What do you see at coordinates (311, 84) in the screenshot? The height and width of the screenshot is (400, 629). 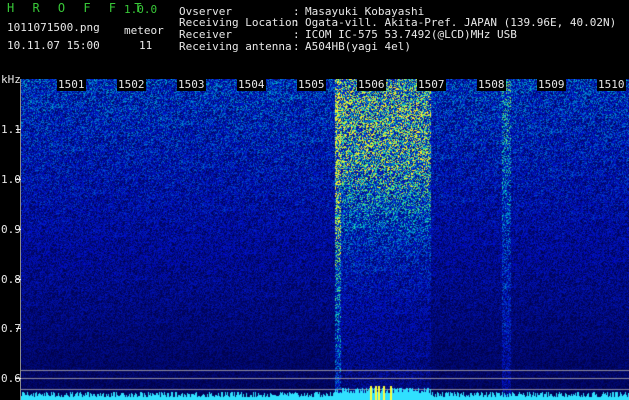 I see `minute-label: 1505` at bounding box center [311, 84].